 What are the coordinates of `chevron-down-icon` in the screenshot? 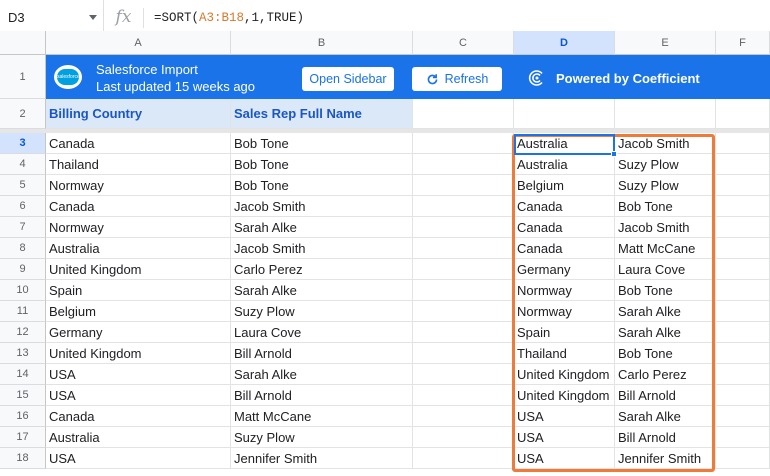 It's located at (93, 17).